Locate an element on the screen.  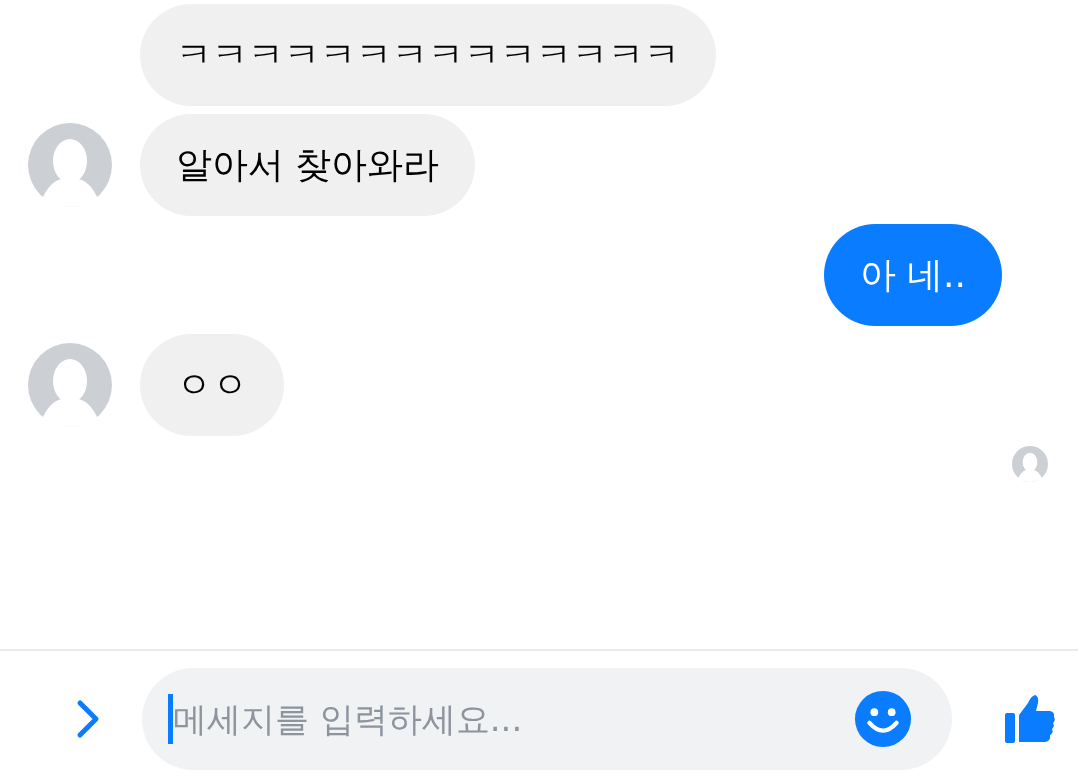
message-bubble: 알아서 찾아와라 is located at coordinates (308, 165).